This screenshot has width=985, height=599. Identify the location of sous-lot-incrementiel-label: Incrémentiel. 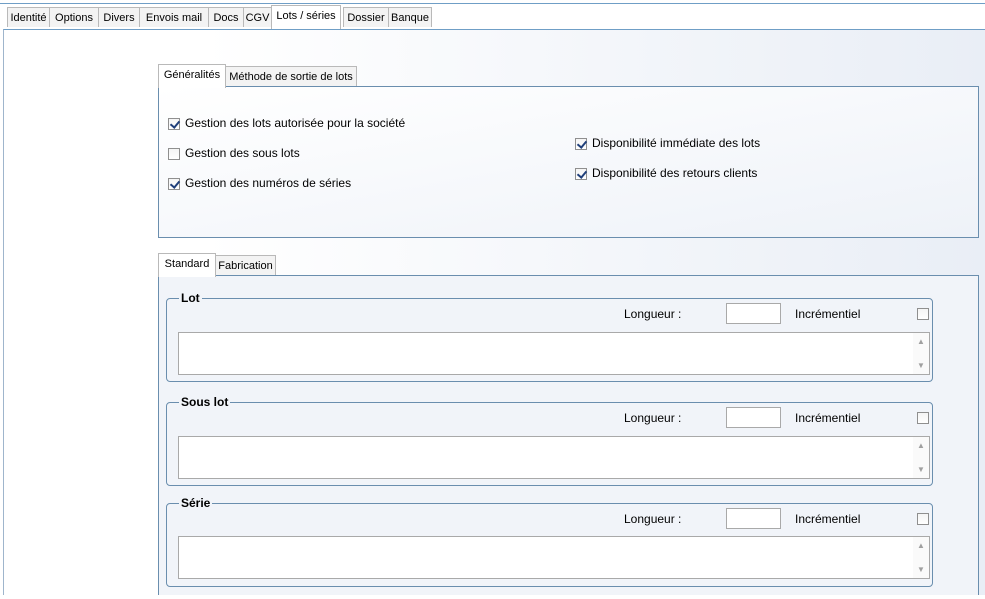
(828, 418).